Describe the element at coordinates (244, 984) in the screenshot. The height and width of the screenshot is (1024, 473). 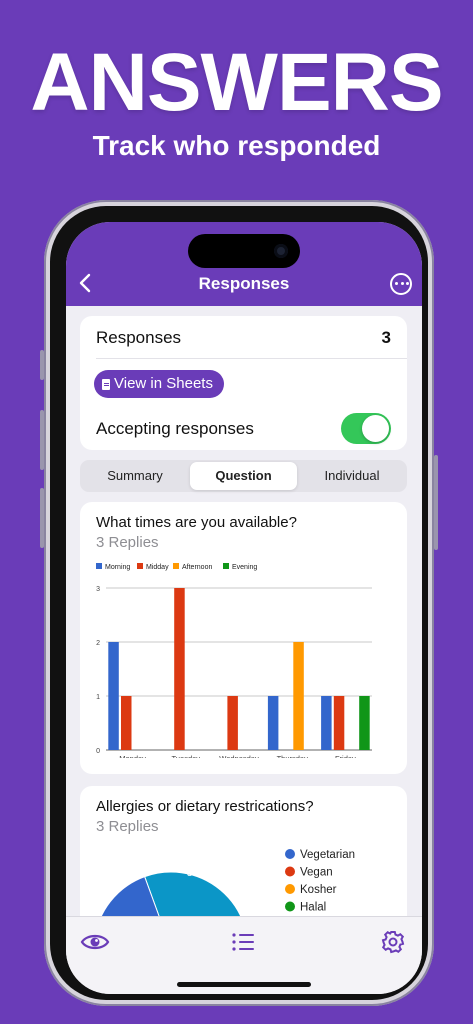
I see `home-indicator` at that location.